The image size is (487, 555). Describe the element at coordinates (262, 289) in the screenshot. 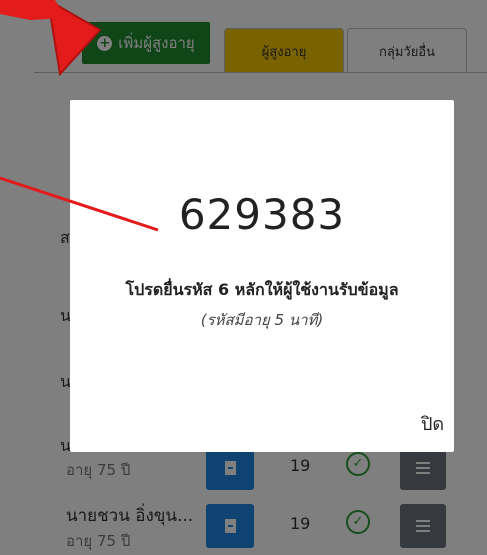

I see `share-code-message: โปรดยื่นรหัส 6 หลักให้ผู้ใช้งานรับข้อมูล` at that location.